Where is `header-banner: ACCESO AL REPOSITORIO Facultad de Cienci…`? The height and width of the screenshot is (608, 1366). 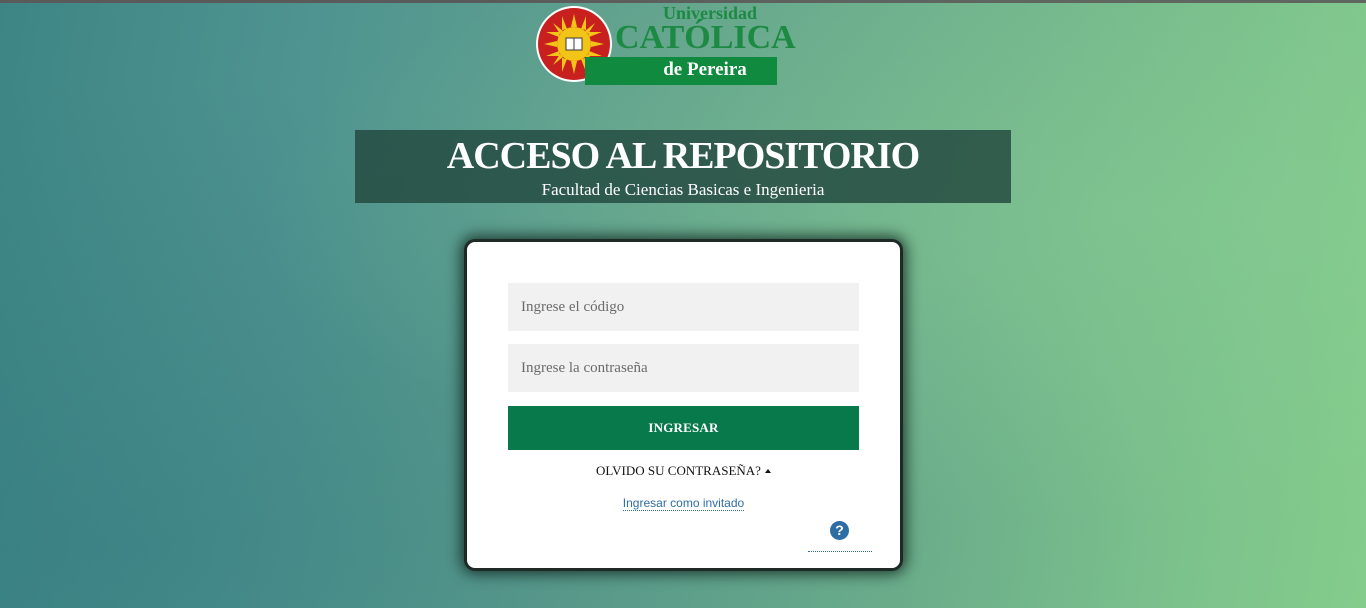 header-banner: ACCESO AL REPOSITORIO Facultad de Cienci… is located at coordinates (683, 166).